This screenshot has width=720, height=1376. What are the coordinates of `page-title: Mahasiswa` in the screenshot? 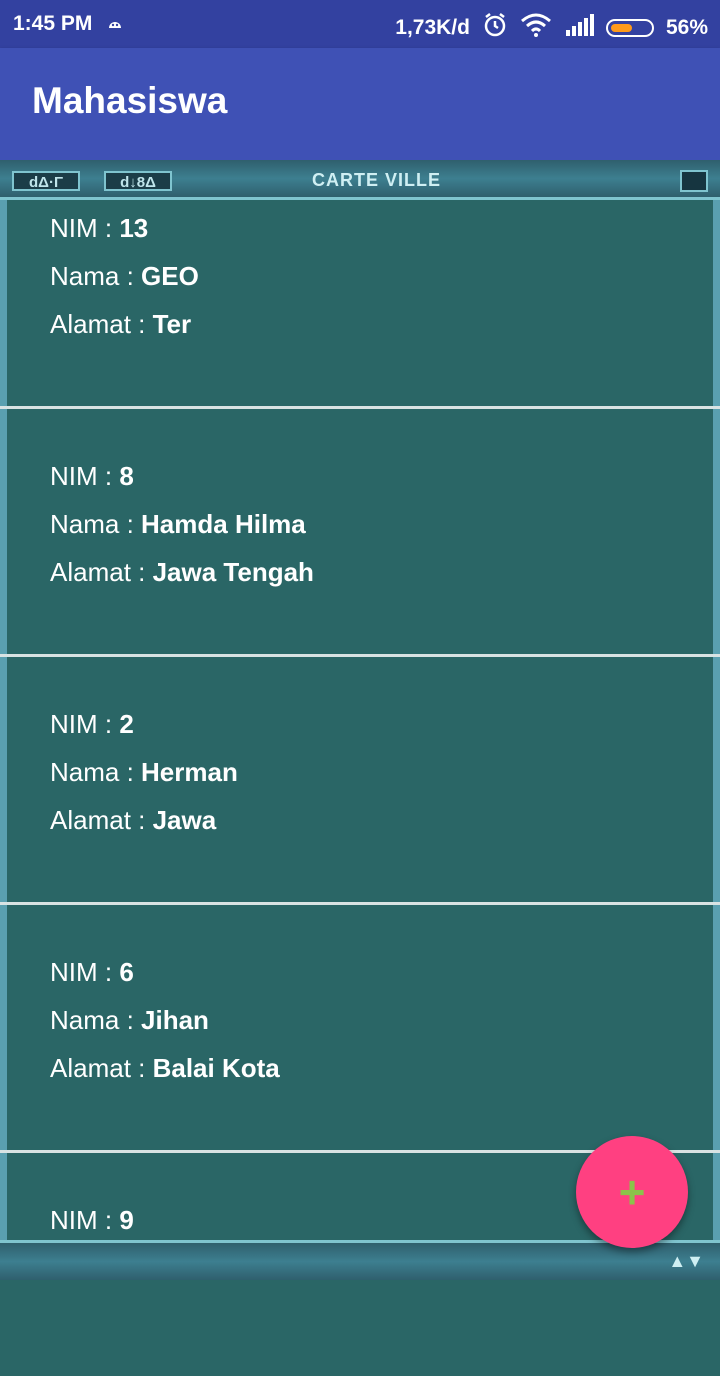 It's located at (130, 100).